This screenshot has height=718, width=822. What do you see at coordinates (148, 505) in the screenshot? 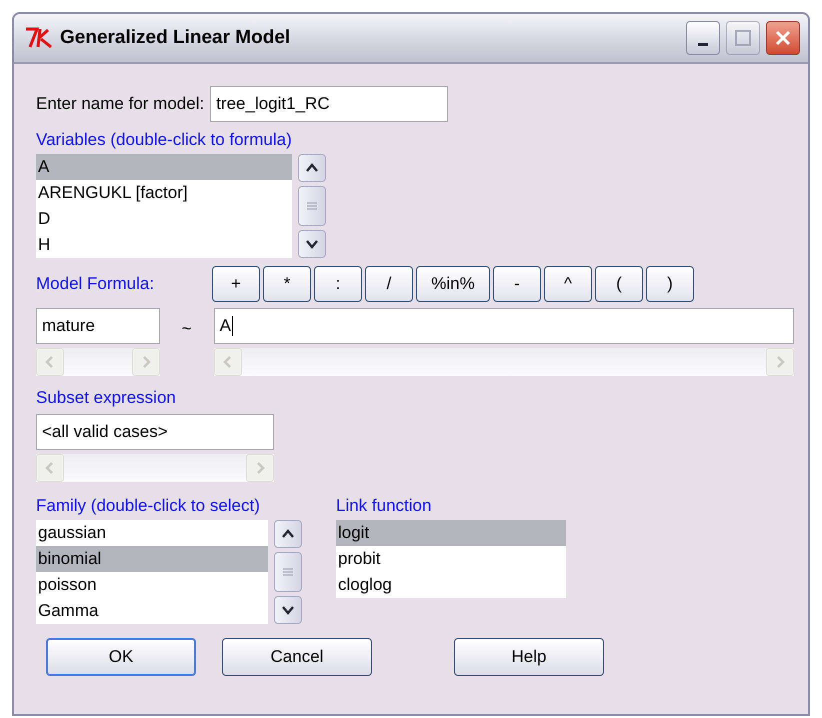
I see `section-label: Family (double-click to select)` at bounding box center [148, 505].